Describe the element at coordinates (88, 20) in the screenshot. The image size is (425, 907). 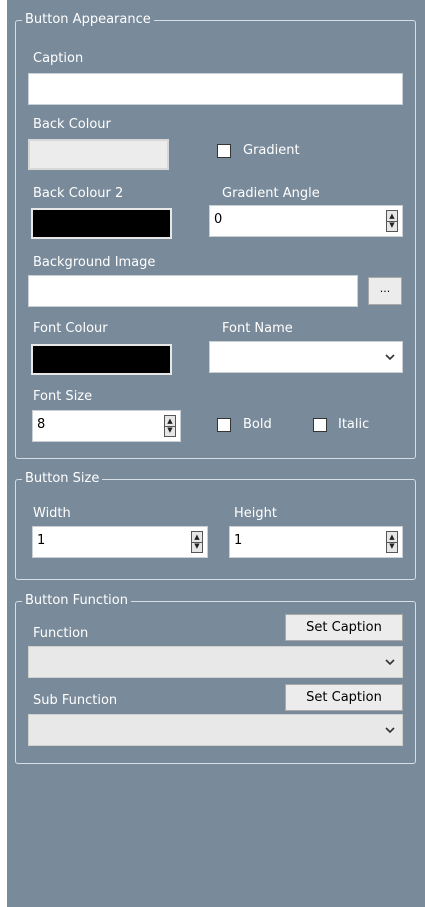
I see `button-appearance-legend: Button Appearance` at that location.